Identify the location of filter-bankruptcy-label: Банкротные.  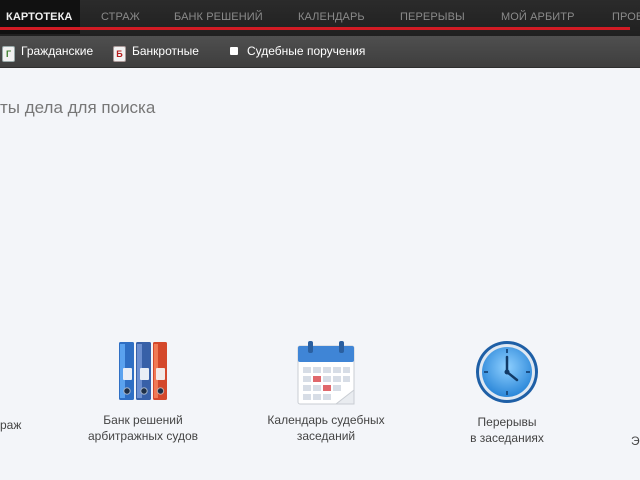
(165, 51).